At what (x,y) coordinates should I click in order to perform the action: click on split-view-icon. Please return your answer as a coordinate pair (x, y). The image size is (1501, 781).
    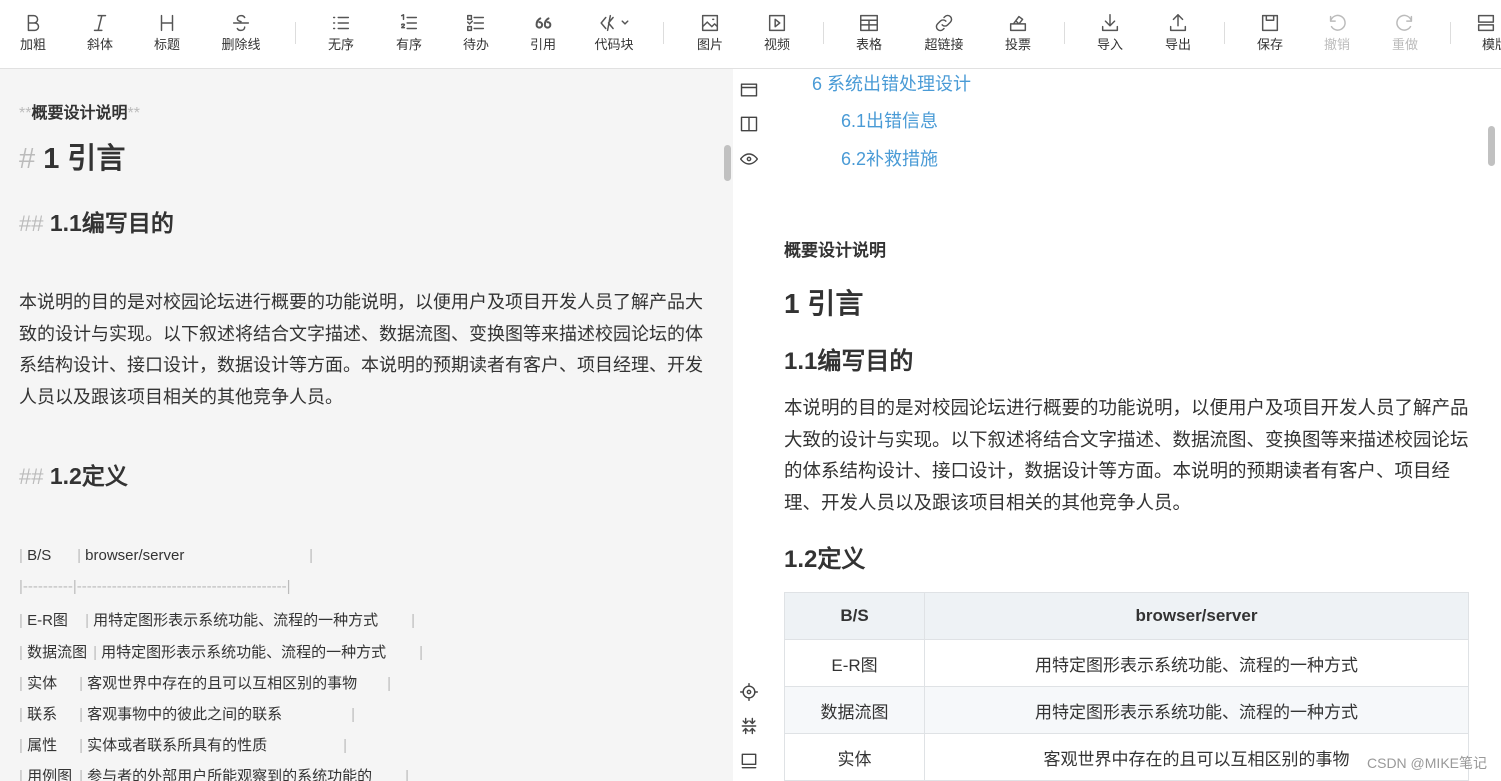
    Looking at the image, I should click on (749, 124).